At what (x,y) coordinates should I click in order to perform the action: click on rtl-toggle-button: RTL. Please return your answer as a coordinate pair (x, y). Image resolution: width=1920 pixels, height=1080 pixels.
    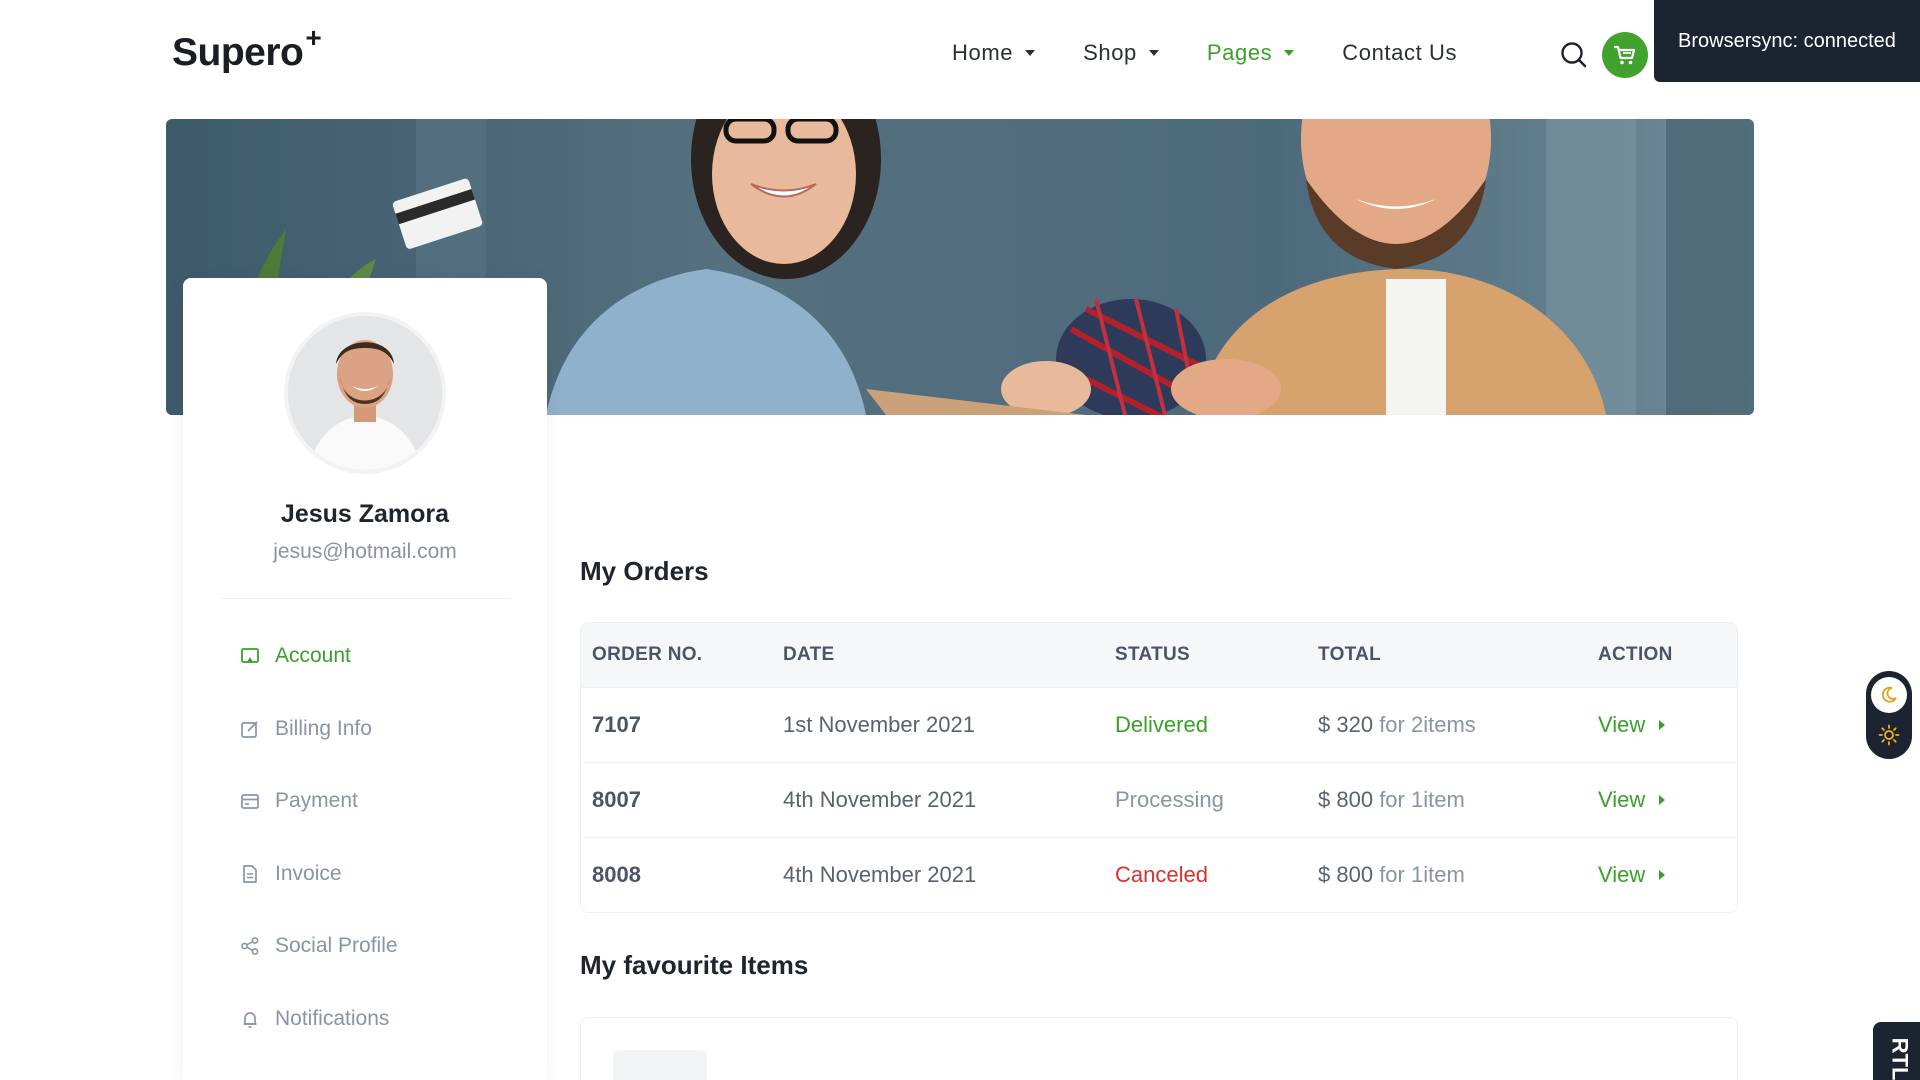
    Looking at the image, I should click on (1896, 1051).